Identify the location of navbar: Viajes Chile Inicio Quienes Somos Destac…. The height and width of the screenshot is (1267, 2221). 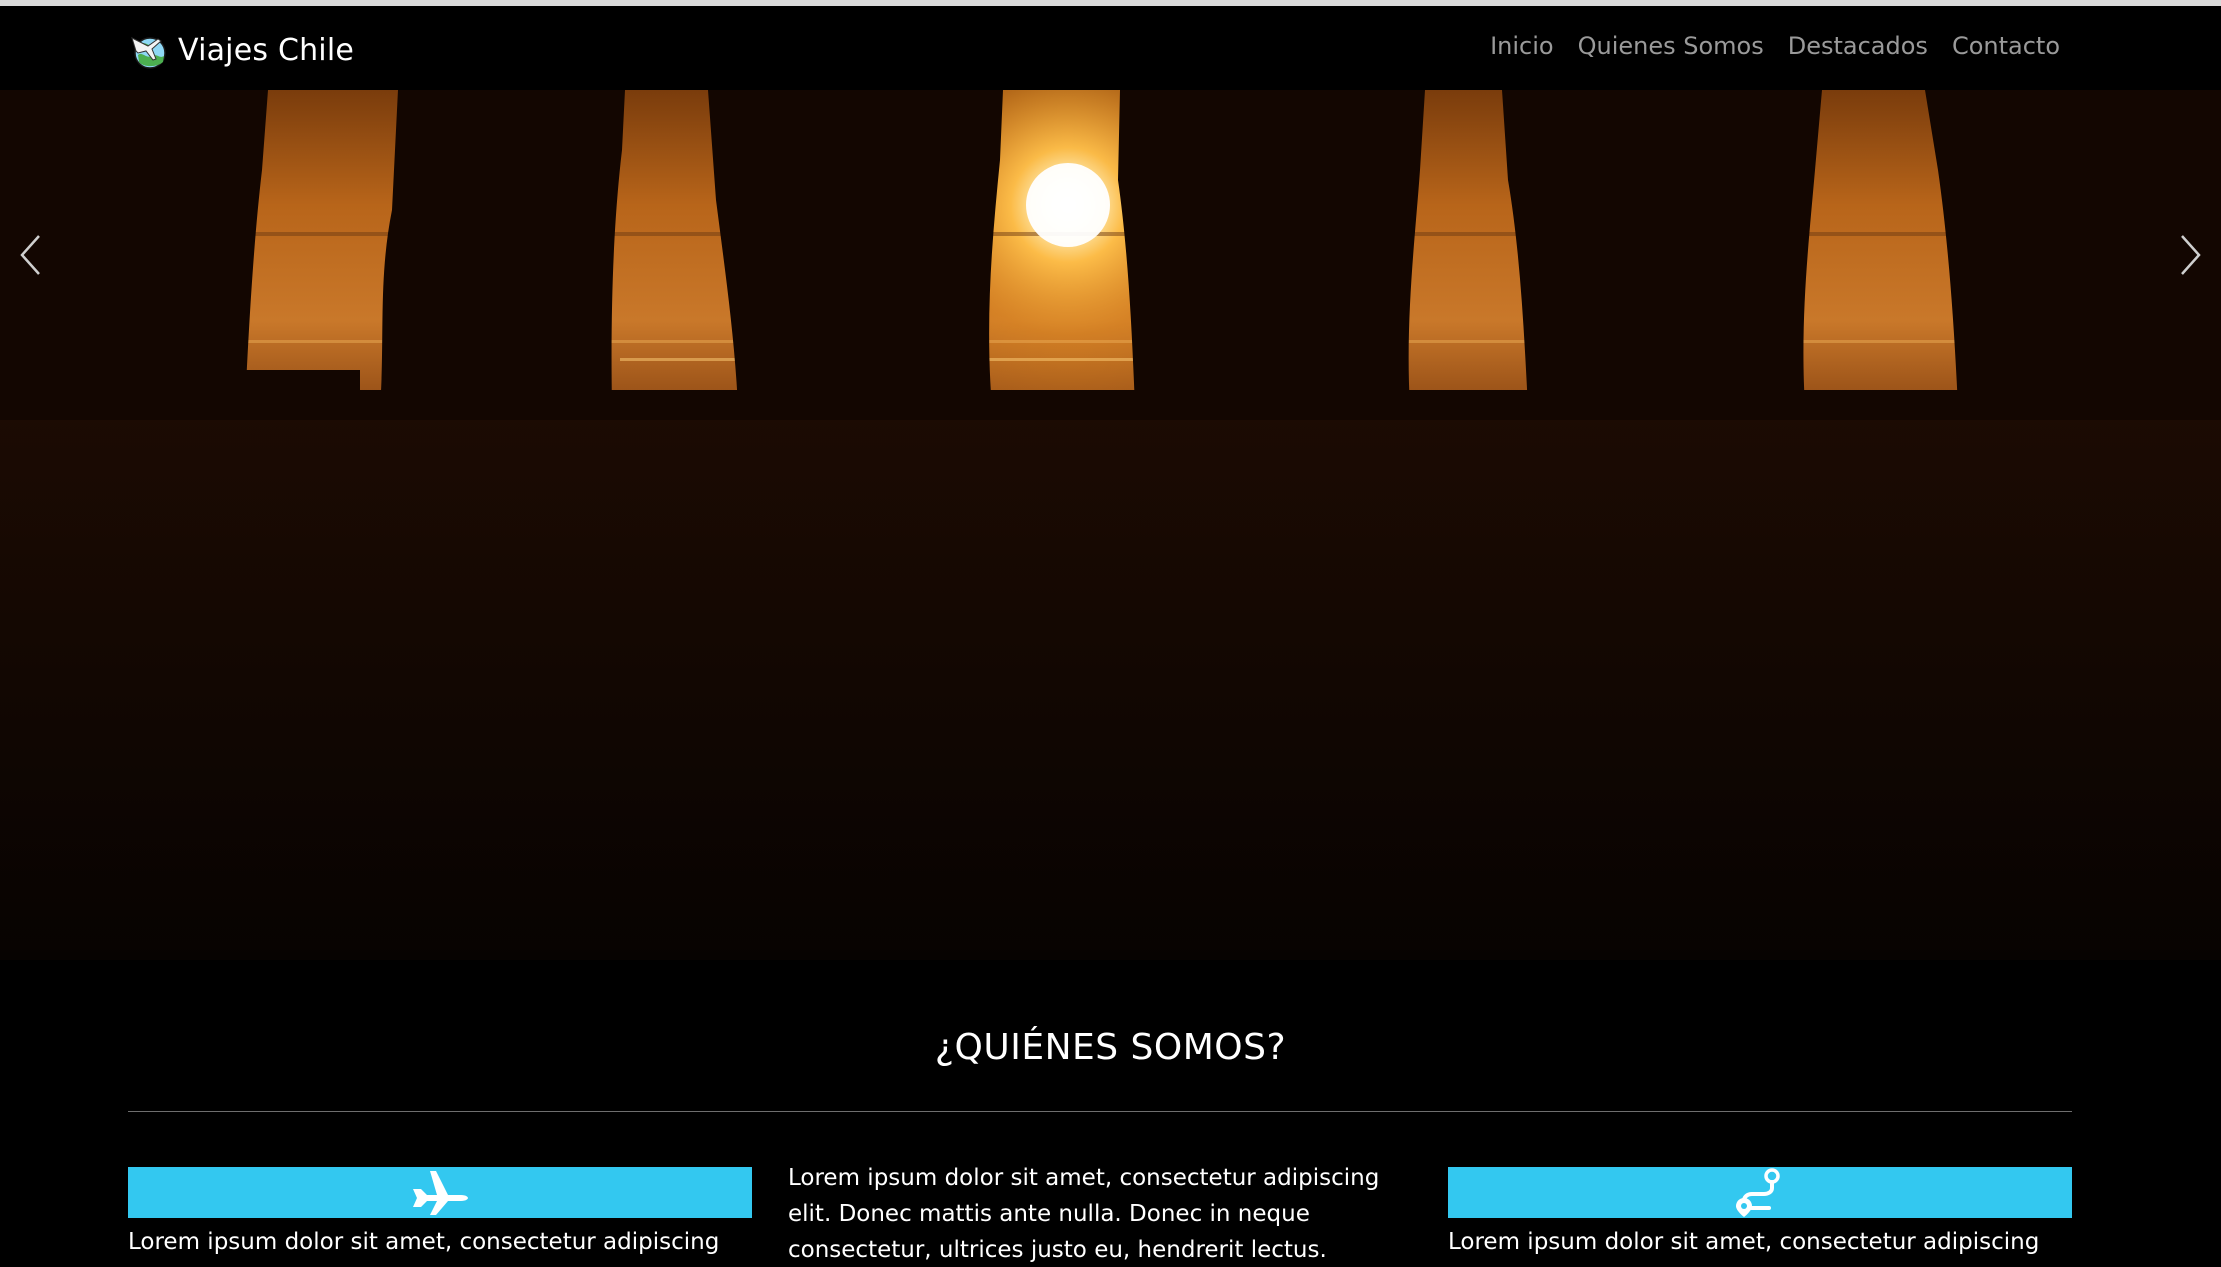
(1110, 48).